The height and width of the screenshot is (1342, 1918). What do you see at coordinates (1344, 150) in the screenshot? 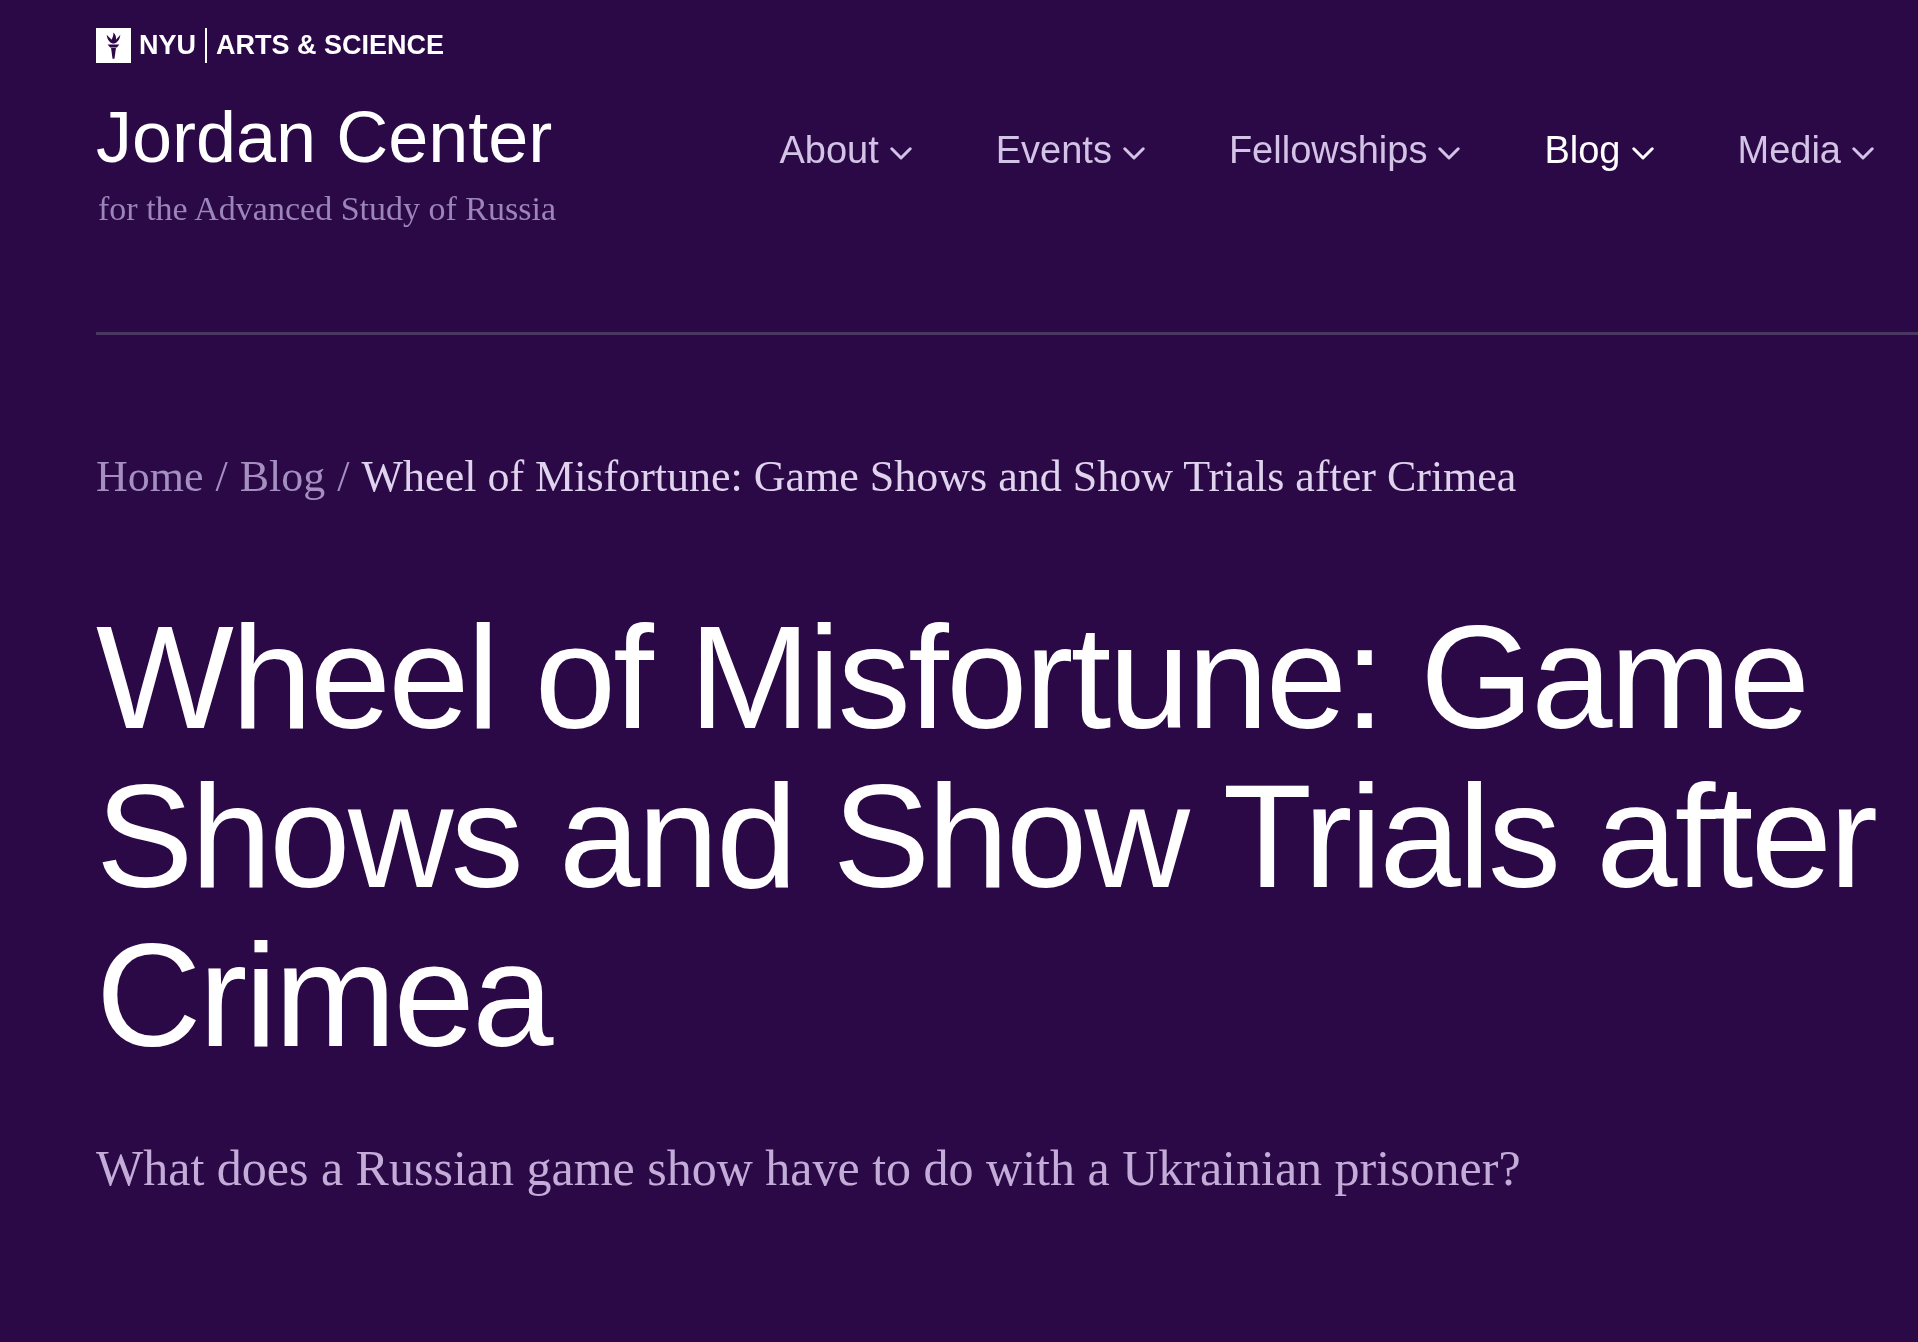
I see `nav-menu-button: Fellowships` at bounding box center [1344, 150].